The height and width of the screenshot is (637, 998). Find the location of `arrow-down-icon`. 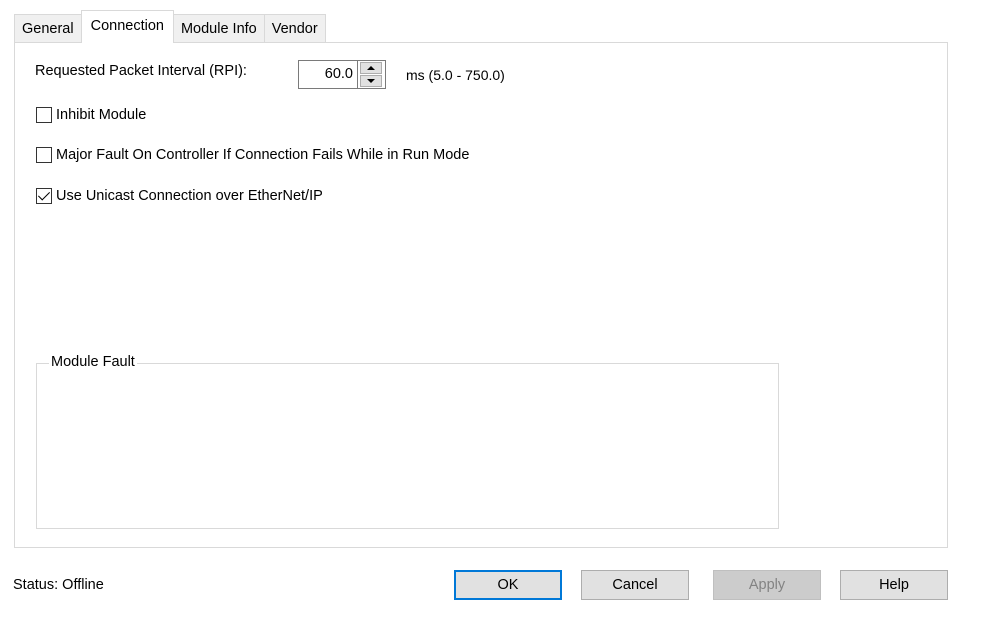

arrow-down-icon is located at coordinates (371, 81).